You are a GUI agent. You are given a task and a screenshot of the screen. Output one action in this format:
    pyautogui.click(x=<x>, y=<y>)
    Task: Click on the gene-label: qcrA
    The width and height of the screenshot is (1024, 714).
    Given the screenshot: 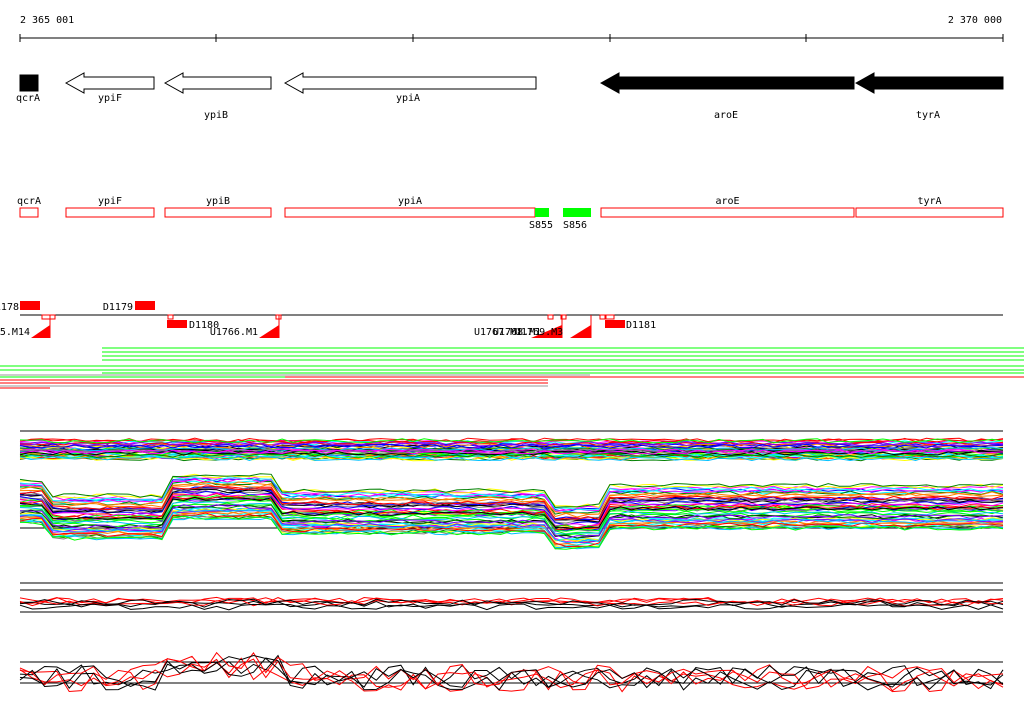 What is the action you would take?
    pyautogui.click(x=28, y=98)
    